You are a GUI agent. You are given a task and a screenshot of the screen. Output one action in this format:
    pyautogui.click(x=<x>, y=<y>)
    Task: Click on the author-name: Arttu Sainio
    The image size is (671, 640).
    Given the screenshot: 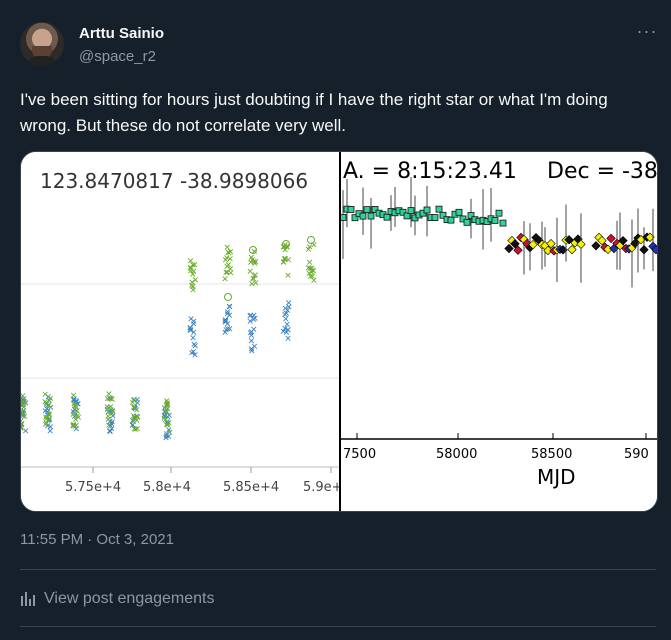 What is the action you would take?
    pyautogui.click(x=121, y=33)
    